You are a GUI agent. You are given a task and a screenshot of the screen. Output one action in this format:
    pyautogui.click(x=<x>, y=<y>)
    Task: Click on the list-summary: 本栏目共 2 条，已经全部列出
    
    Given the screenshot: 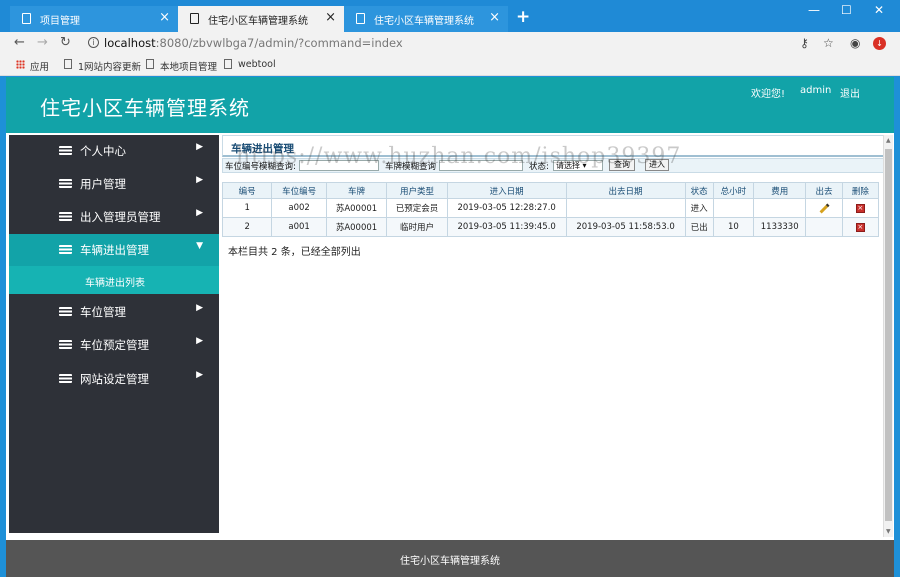 What is the action you would take?
    pyautogui.click(x=294, y=252)
    